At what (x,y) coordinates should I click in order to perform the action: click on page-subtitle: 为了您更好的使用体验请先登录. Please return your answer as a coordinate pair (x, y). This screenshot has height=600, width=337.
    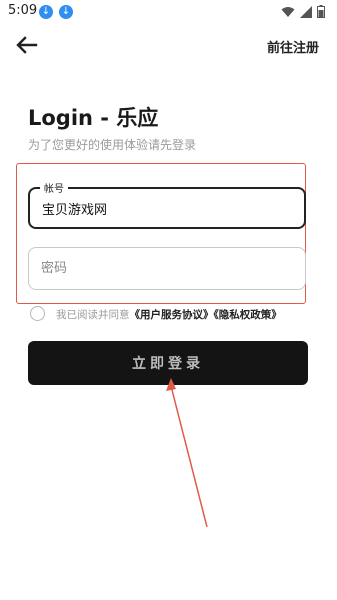
    Looking at the image, I should click on (112, 145).